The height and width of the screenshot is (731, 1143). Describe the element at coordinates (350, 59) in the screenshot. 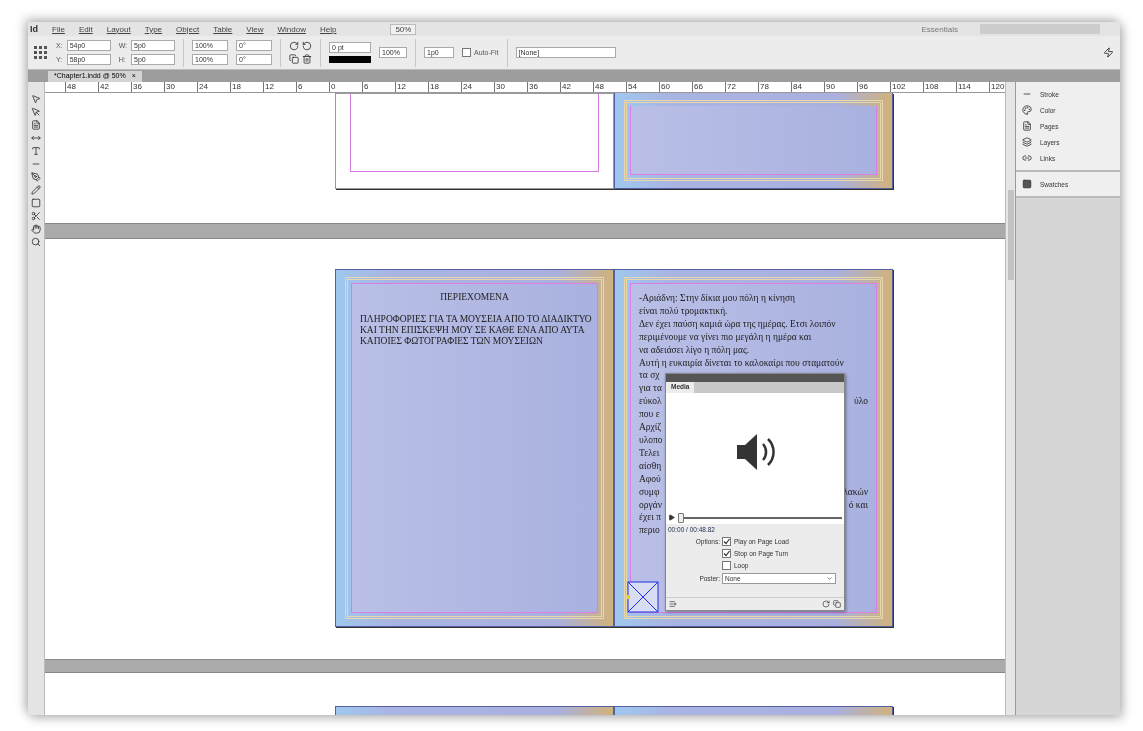

I see `stroke-type-swatch` at that location.